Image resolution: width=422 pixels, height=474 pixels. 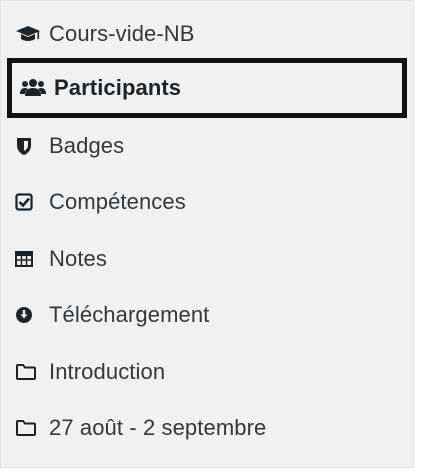 What do you see at coordinates (87, 145) in the screenshot?
I see `nav-item-label: Badges` at bounding box center [87, 145].